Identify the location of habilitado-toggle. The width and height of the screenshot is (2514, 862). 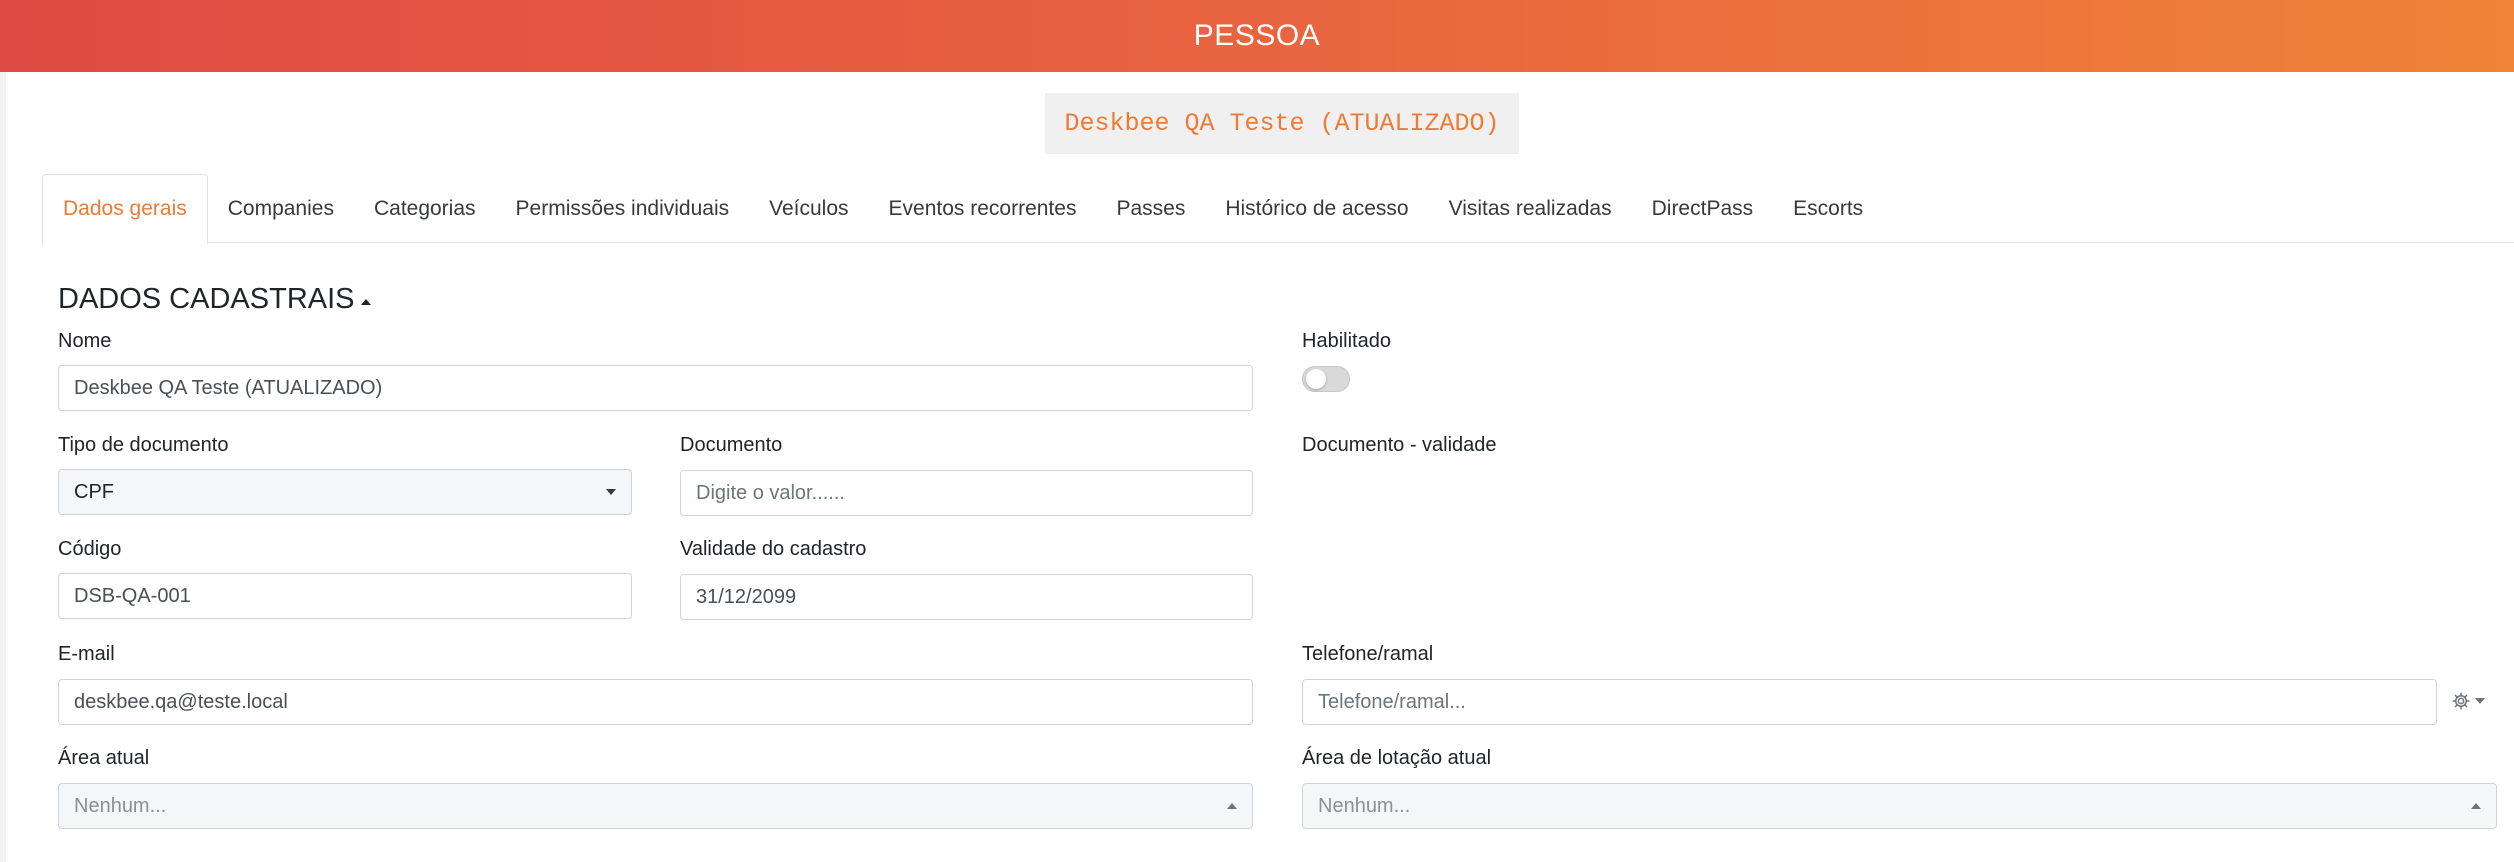
(1326, 379).